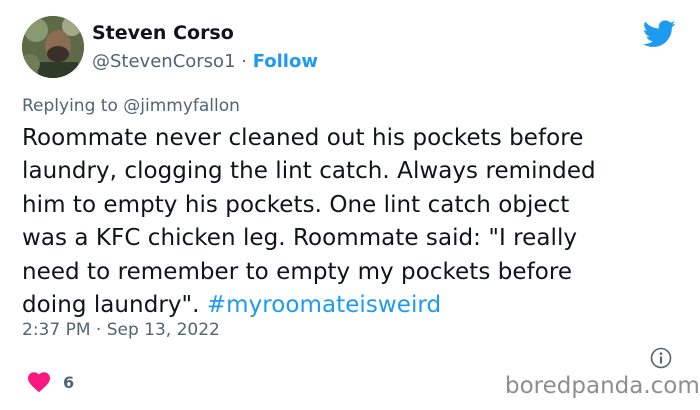  I want to click on hashtag-link: #myroomateisweird, so click(324, 305).